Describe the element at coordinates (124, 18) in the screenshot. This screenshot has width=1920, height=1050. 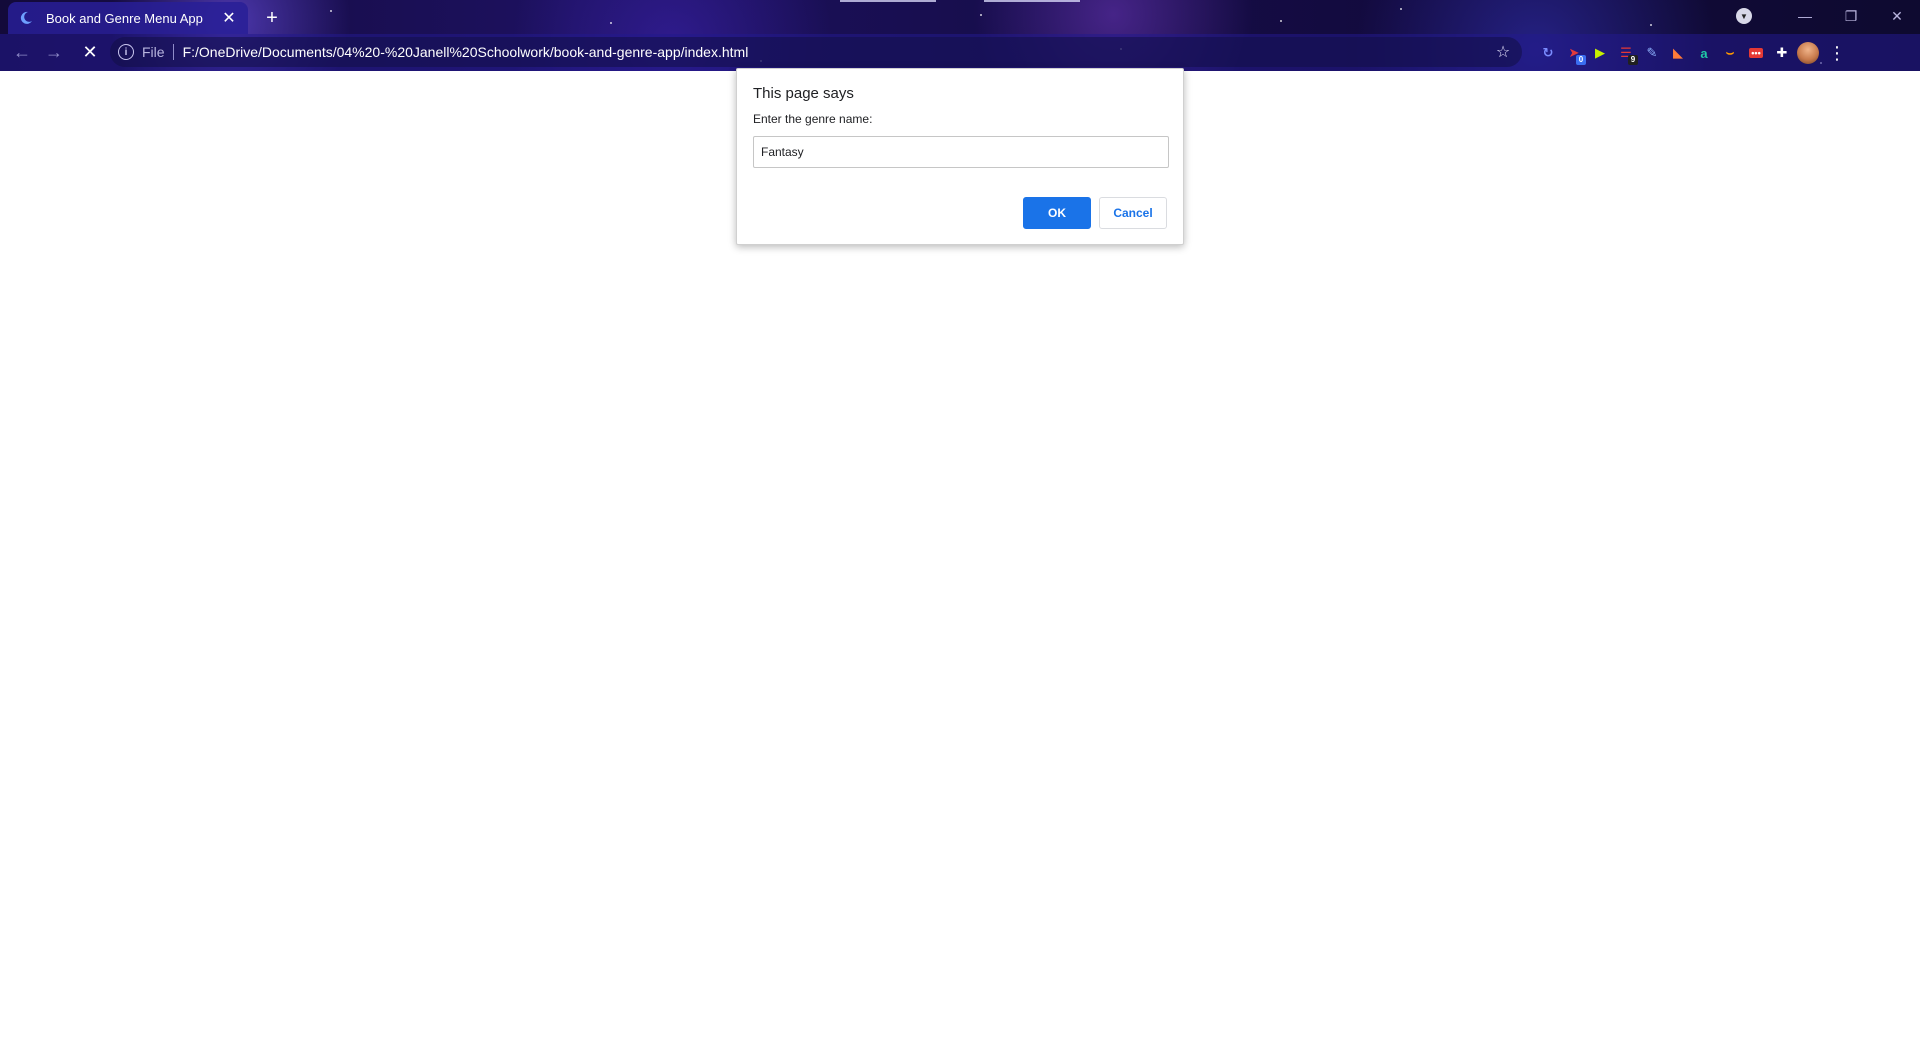
I see `tab-title: Book and Genre Menu App` at that location.